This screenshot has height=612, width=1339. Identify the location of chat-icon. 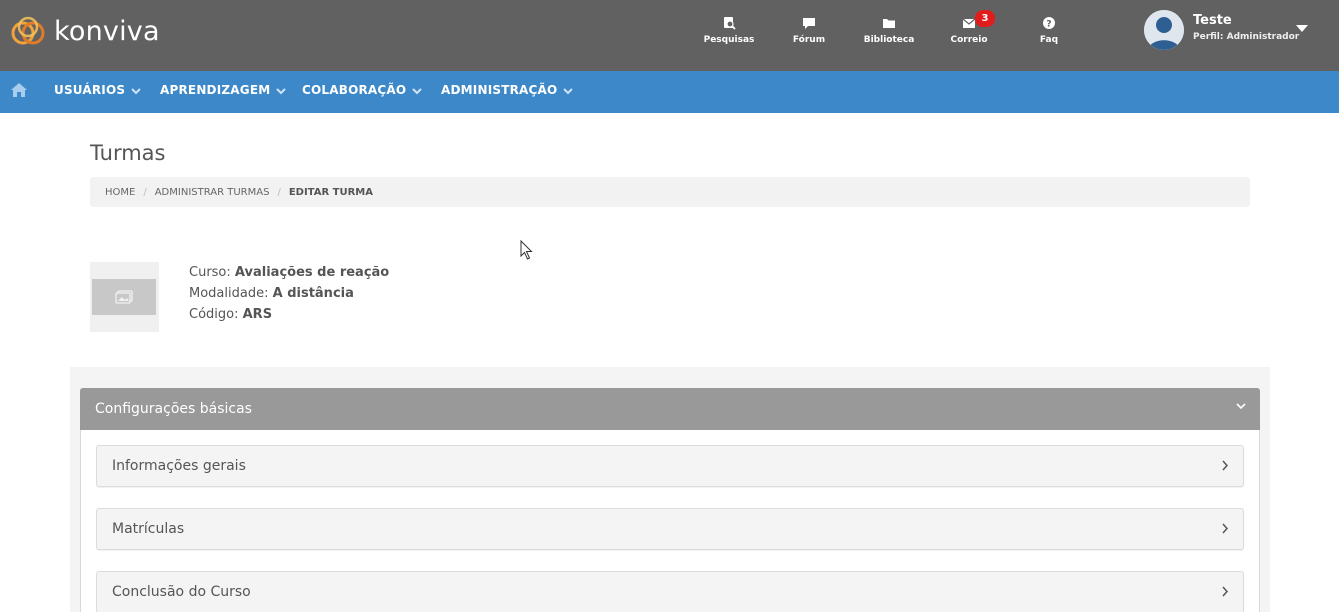
(809, 23).